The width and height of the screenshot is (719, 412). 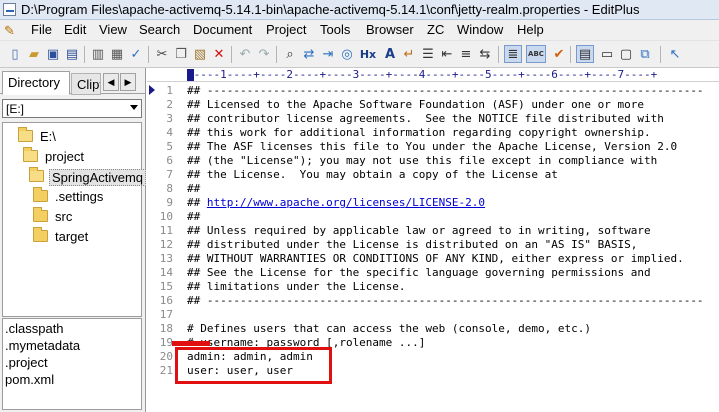 I want to click on open-icon: ▰, so click(x=34, y=54).